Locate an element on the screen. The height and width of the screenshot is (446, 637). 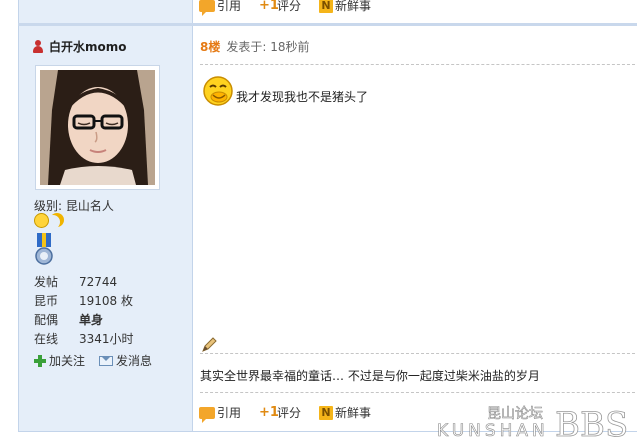
watermark-cn: 昆山论坛 is located at coordinates (515, 414).